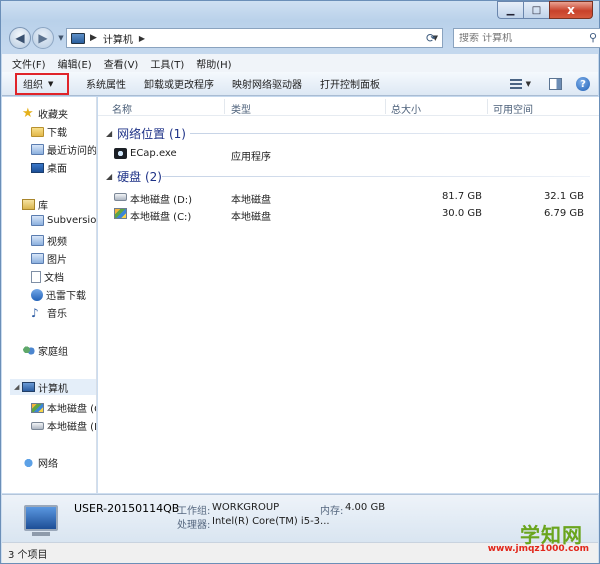 The image size is (600, 564). Describe the element at coordinates (28, 204) in the screenshot. I see `library-icon` at that location.